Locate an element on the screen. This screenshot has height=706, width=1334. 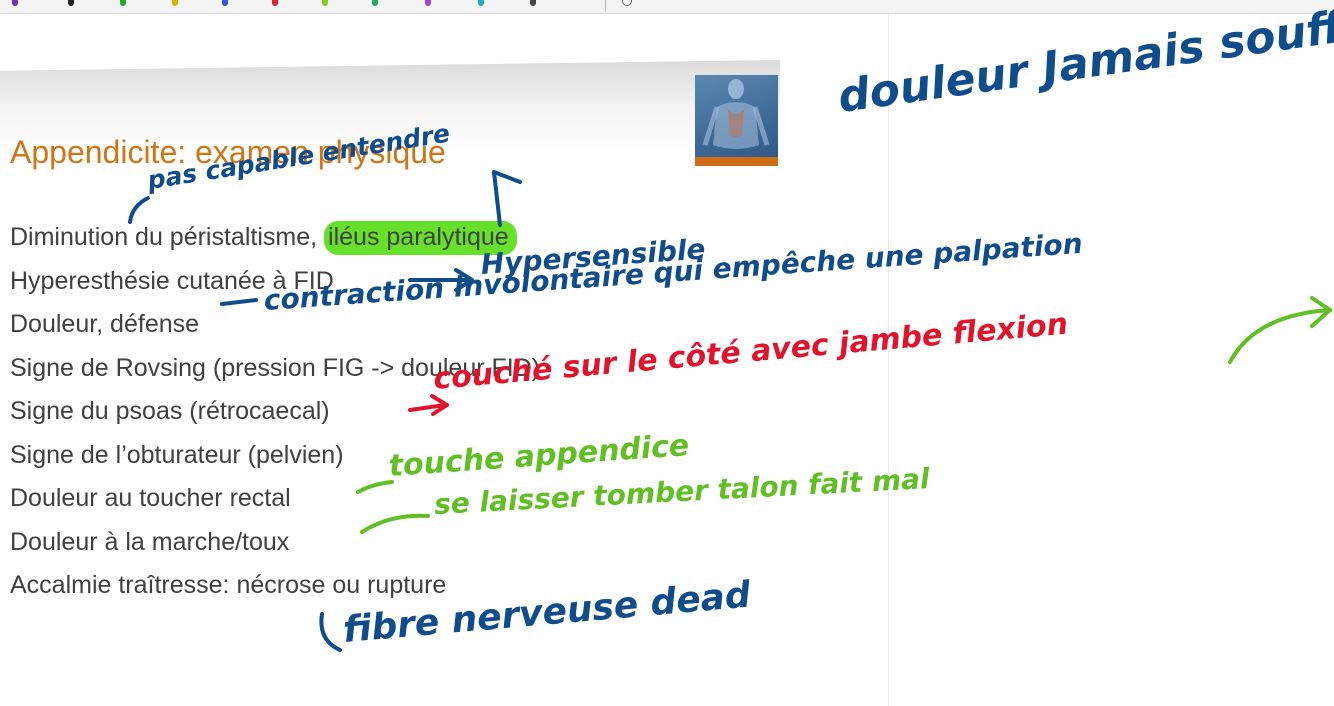
ink-dash-contraction is located at coordinates (239, 302).